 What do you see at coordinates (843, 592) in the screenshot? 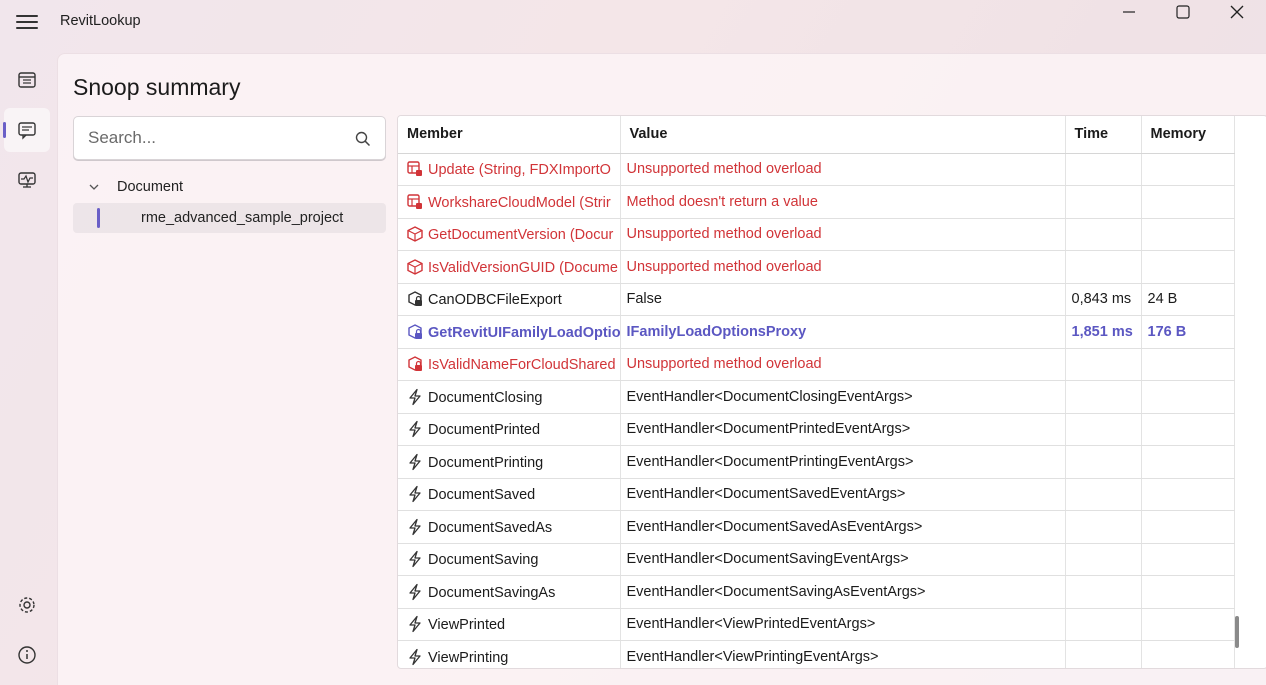
I see `cell-value: EventHandler<DocumentSavingAsEventArgs>` at bounding box center [843, 592].